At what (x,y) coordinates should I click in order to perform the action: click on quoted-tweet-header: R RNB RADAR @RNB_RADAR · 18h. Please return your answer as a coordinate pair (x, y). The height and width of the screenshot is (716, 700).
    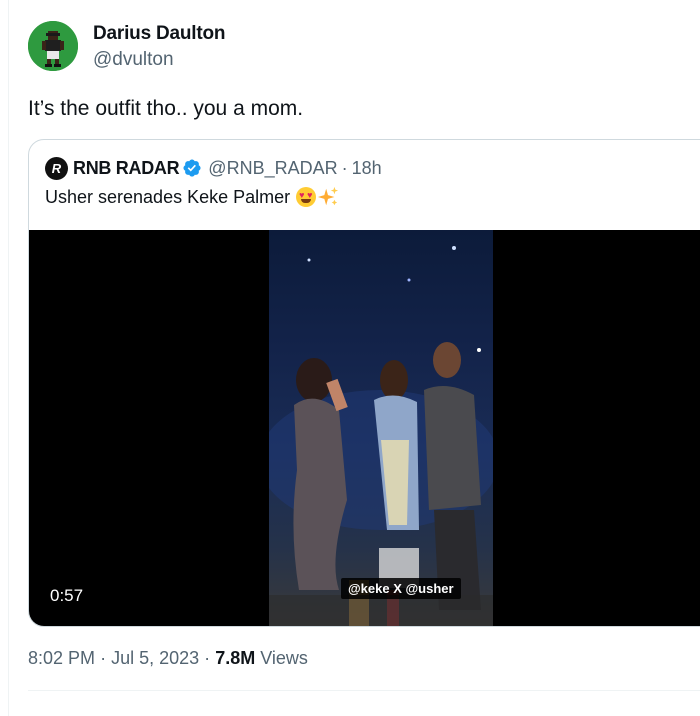
    Looking at the image, I should click on (213, 168).